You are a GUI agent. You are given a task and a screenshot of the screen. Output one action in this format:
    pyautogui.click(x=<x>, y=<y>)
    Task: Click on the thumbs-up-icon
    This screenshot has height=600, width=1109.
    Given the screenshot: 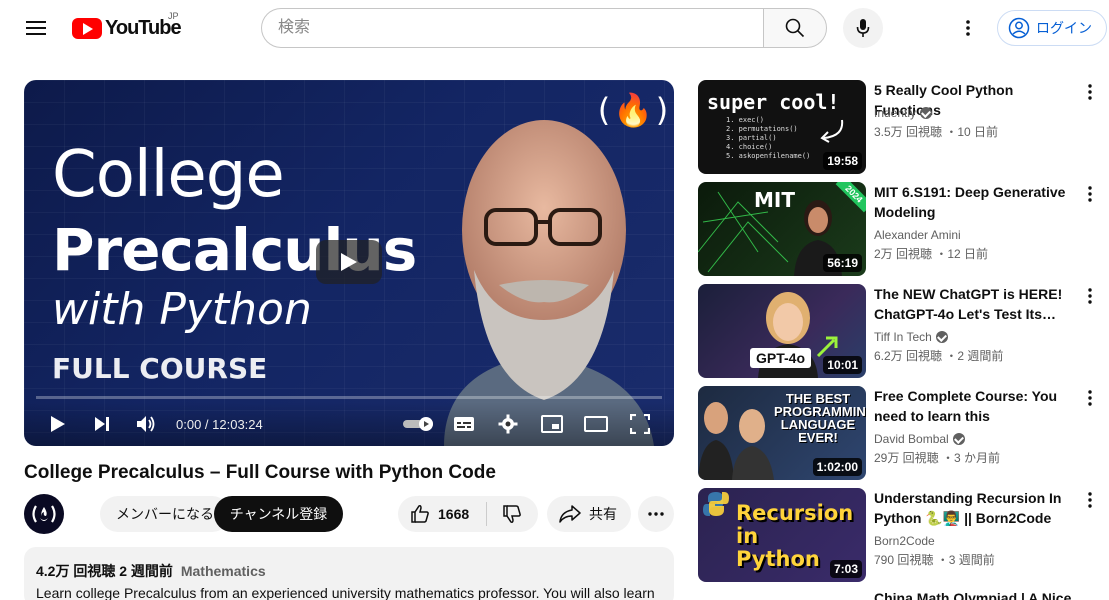 What is the action you would take?
    pyautogui.click(x=420, y=514)
    